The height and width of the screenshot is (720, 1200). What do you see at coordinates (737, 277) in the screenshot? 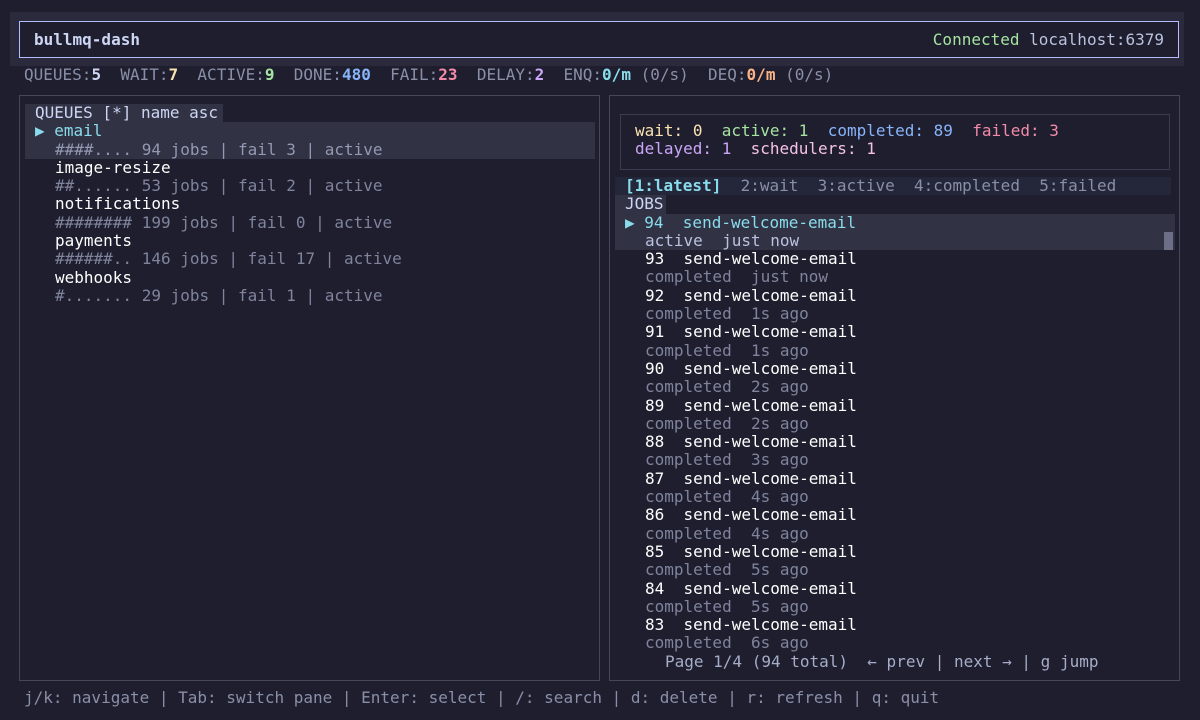
I see `job-status: completed just now` at bounding box center [737, 277].